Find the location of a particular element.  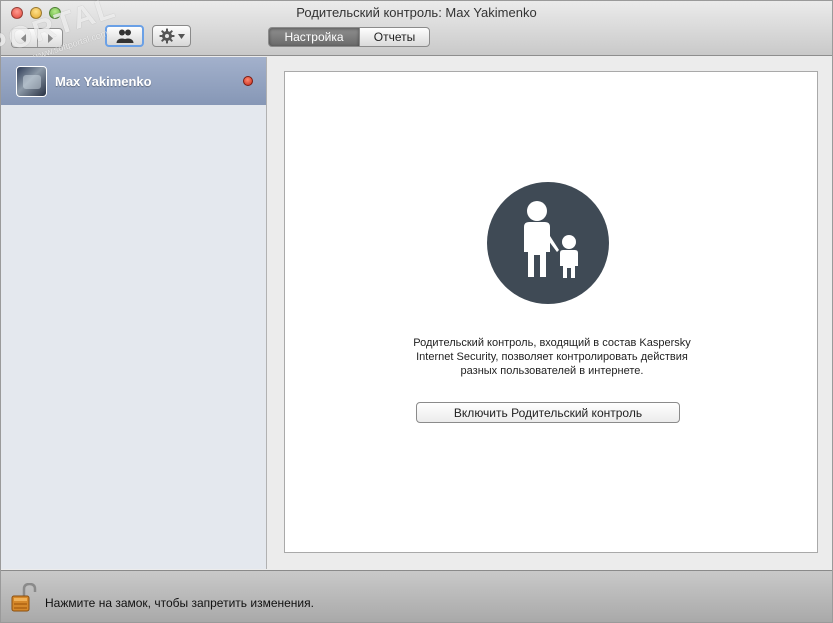

chevron-right-icon is located at coordinates (50, 38).